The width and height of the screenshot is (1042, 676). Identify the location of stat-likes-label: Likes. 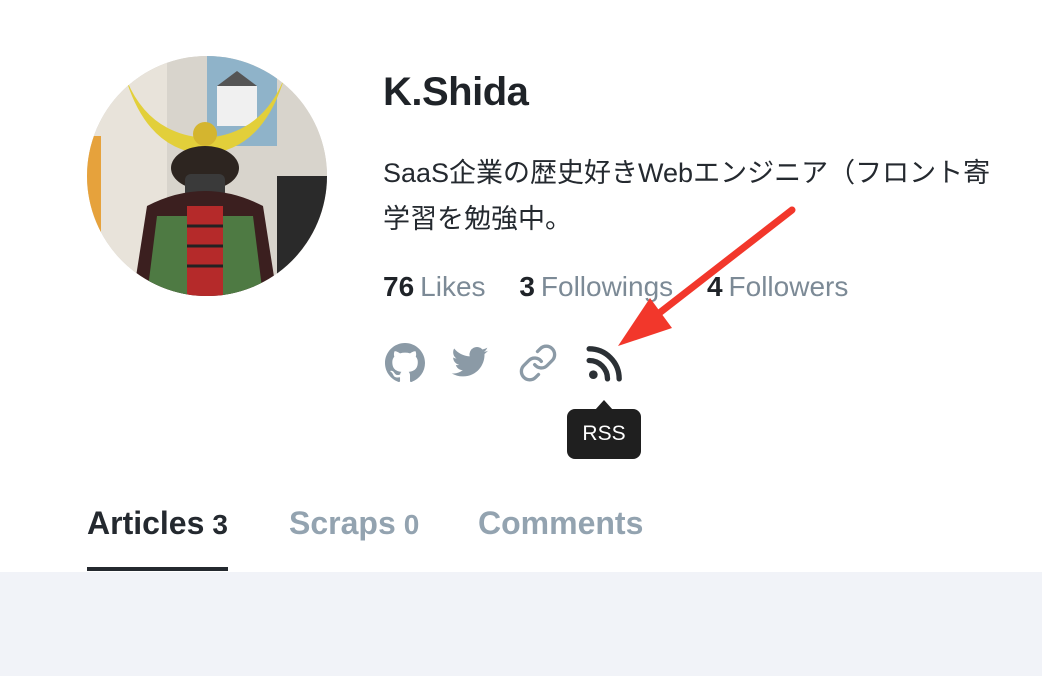
(453, 286).